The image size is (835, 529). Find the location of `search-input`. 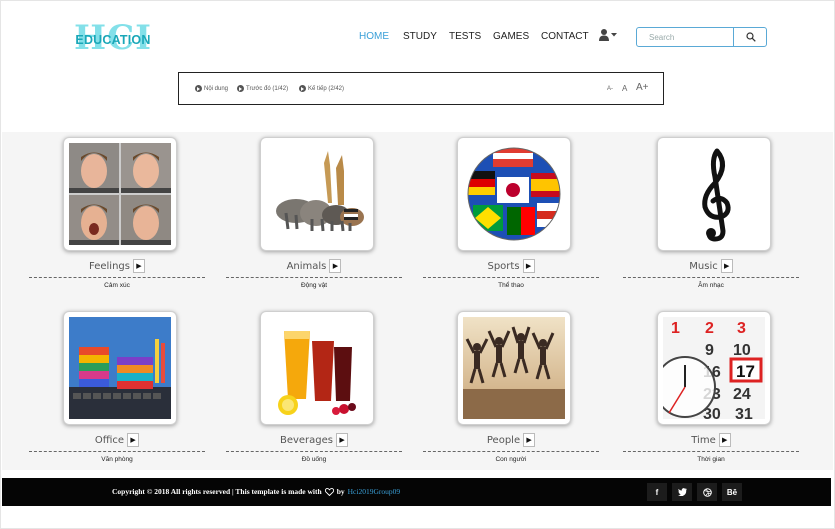

search-input is located at coordinates (685, 37).